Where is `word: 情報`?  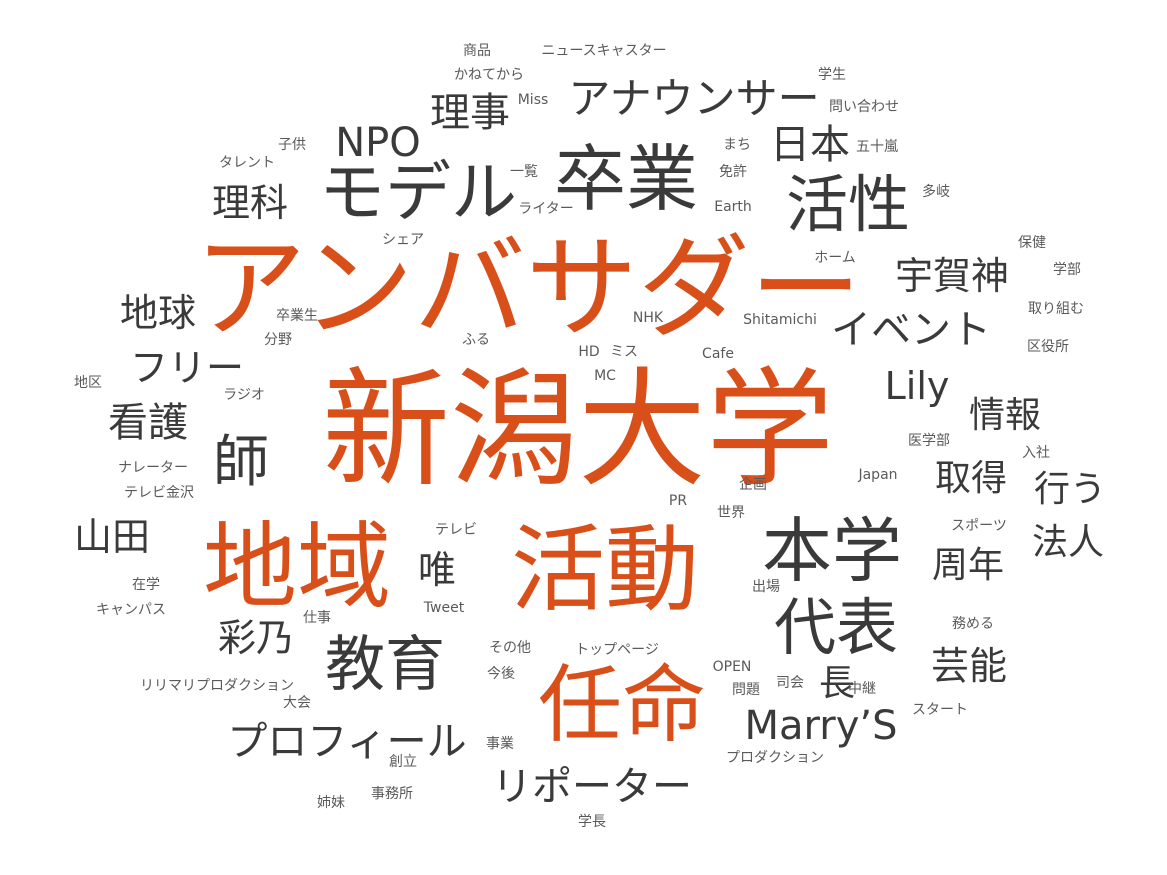 word: 情報 is located at coordinates (1005, 415).